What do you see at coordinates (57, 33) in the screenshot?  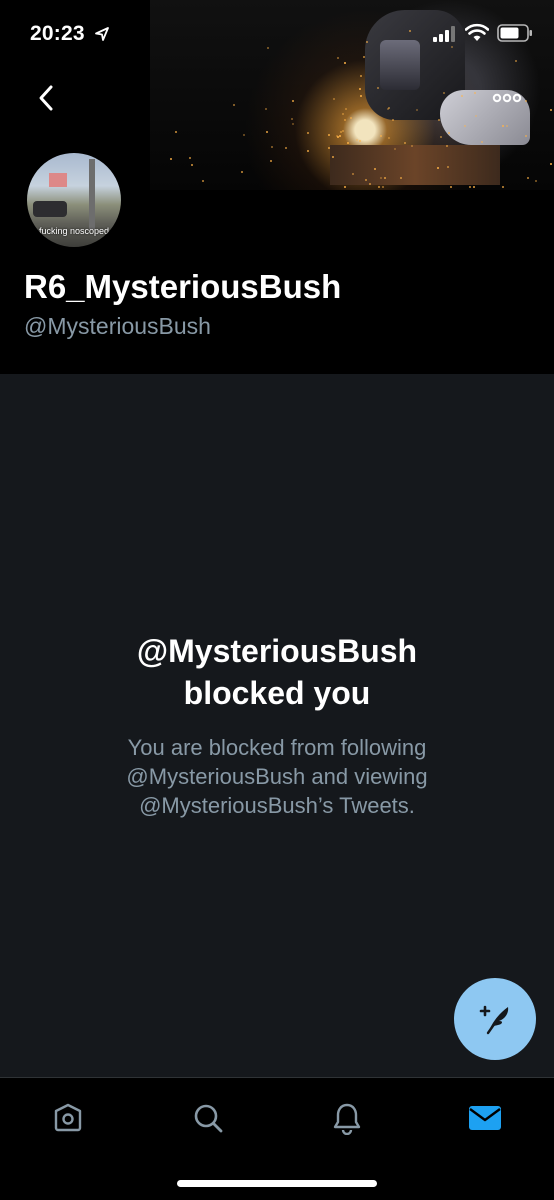 I see `status-time: 20:23` at bounding box center [57, 33].